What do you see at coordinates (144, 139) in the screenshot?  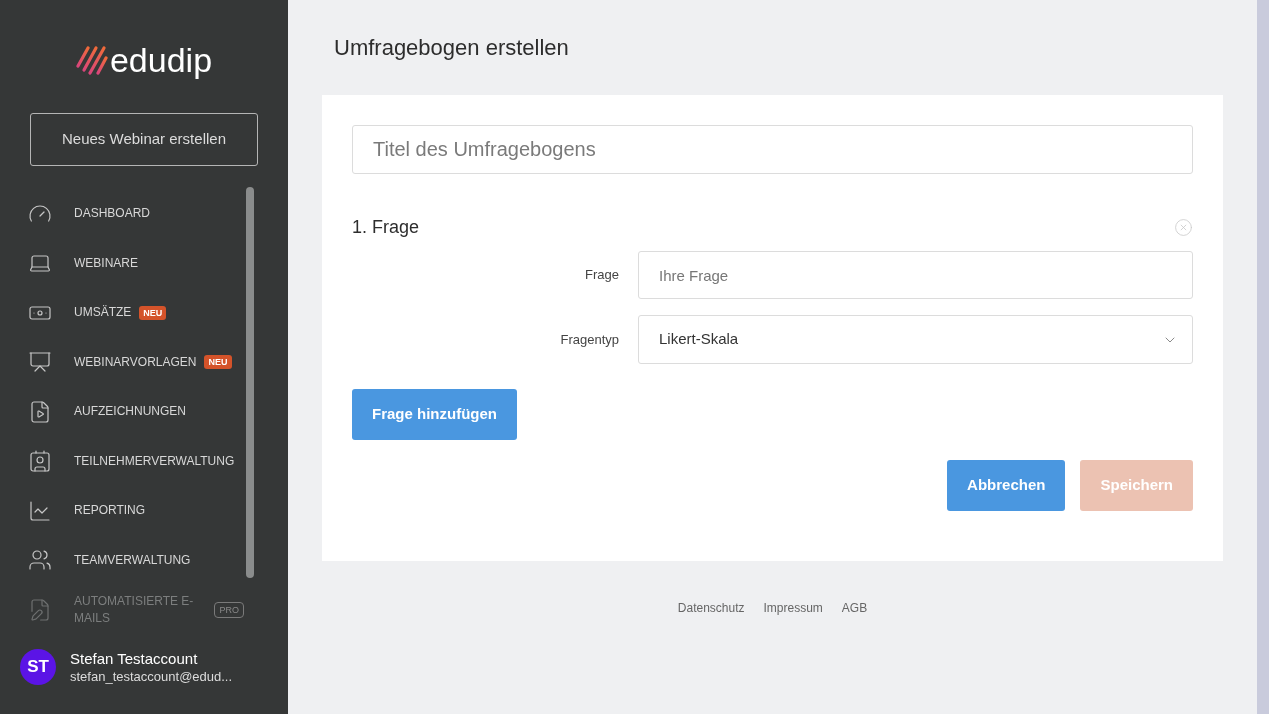 I see `new-webinar-button: Neues Webinar erstellen` at bounding box center [144, 139].